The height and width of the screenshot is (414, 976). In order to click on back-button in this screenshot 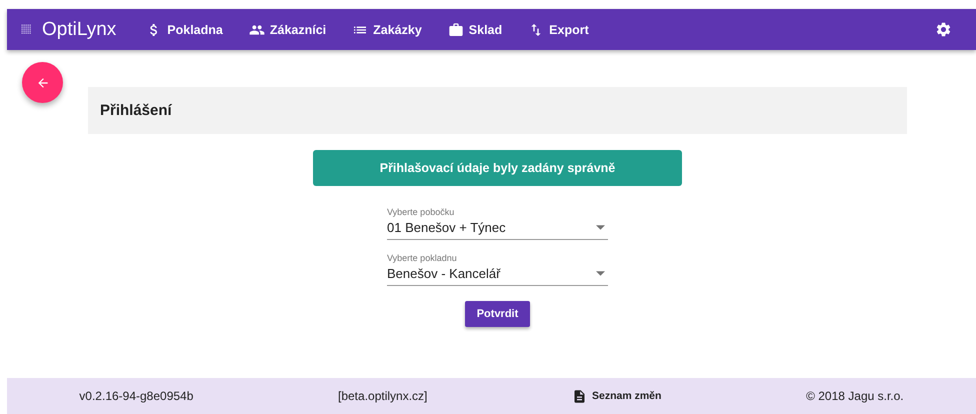, I will do `click(42, 82)`.